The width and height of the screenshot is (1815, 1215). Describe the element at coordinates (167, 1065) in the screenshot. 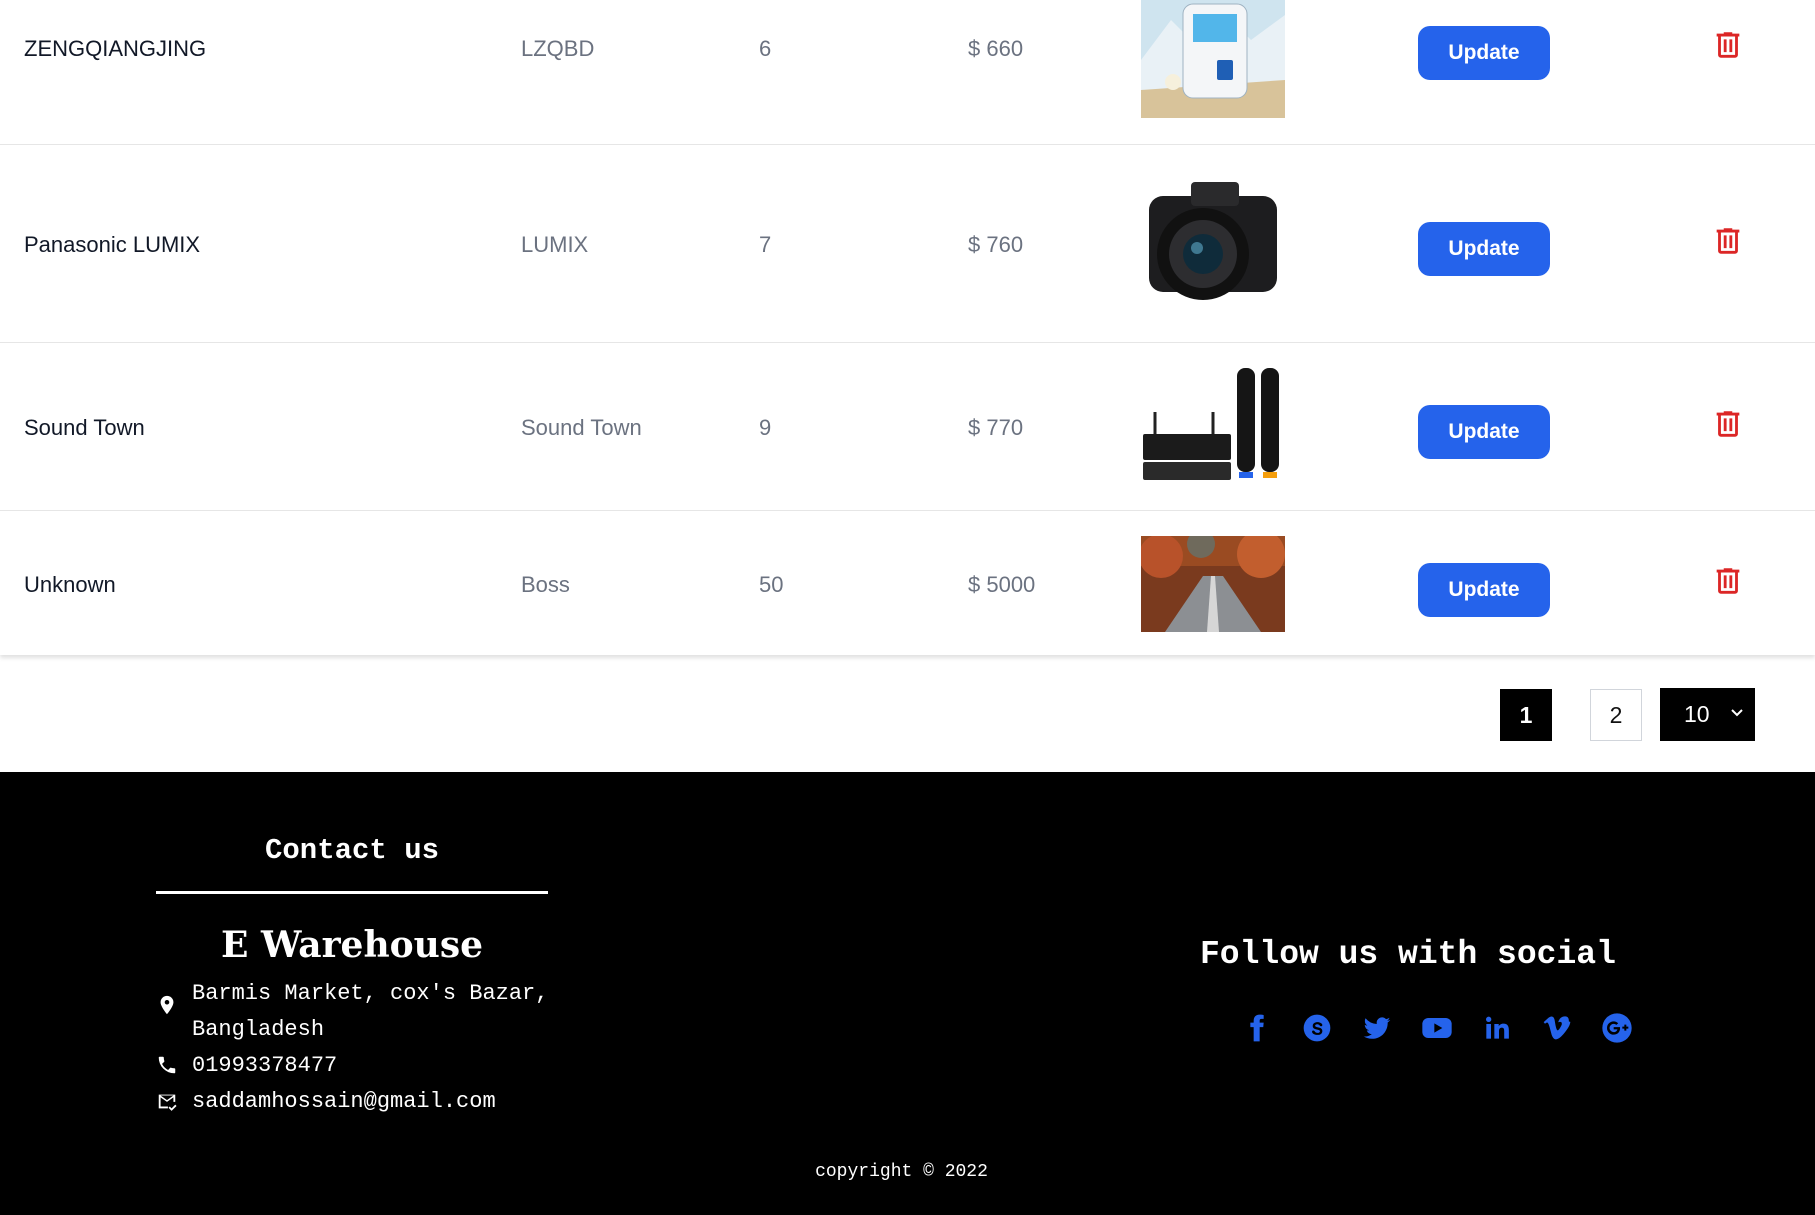

I see `phone-icon` at that location.